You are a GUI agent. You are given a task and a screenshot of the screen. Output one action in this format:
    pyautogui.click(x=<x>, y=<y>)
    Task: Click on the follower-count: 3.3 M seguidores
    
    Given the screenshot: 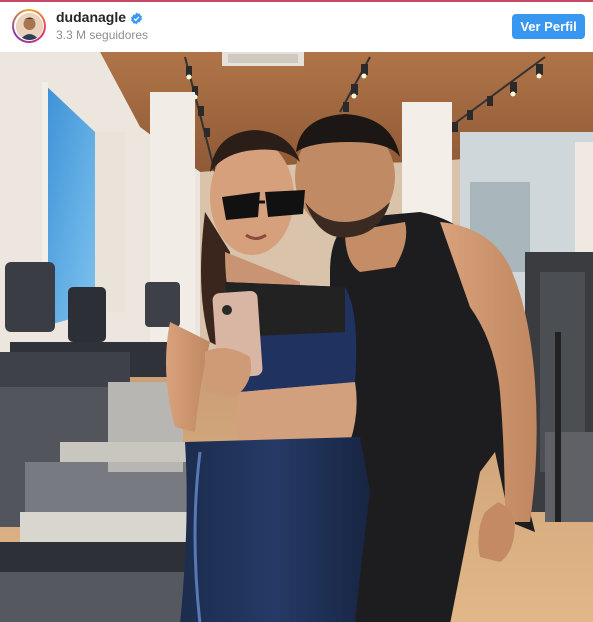 What is the action you would take?
    pyautogui.click(x=102, y=35)
    